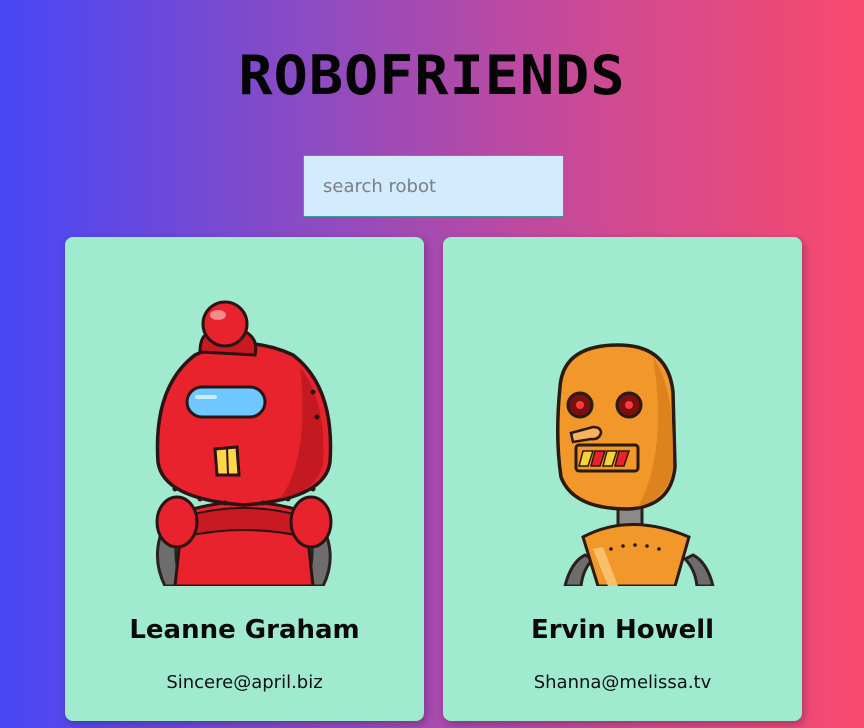 The height and width of the screenshot is (728, 864). What do you see at coordinates (622, 682) in the screenshot?
I see `robot-email: Shanna@melissa.tv` at bounding box center [622, 682].